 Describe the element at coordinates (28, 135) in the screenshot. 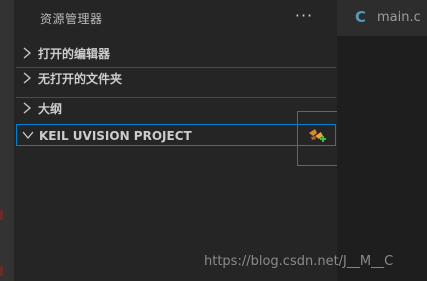

I see `chevron-down-icon` at that location.